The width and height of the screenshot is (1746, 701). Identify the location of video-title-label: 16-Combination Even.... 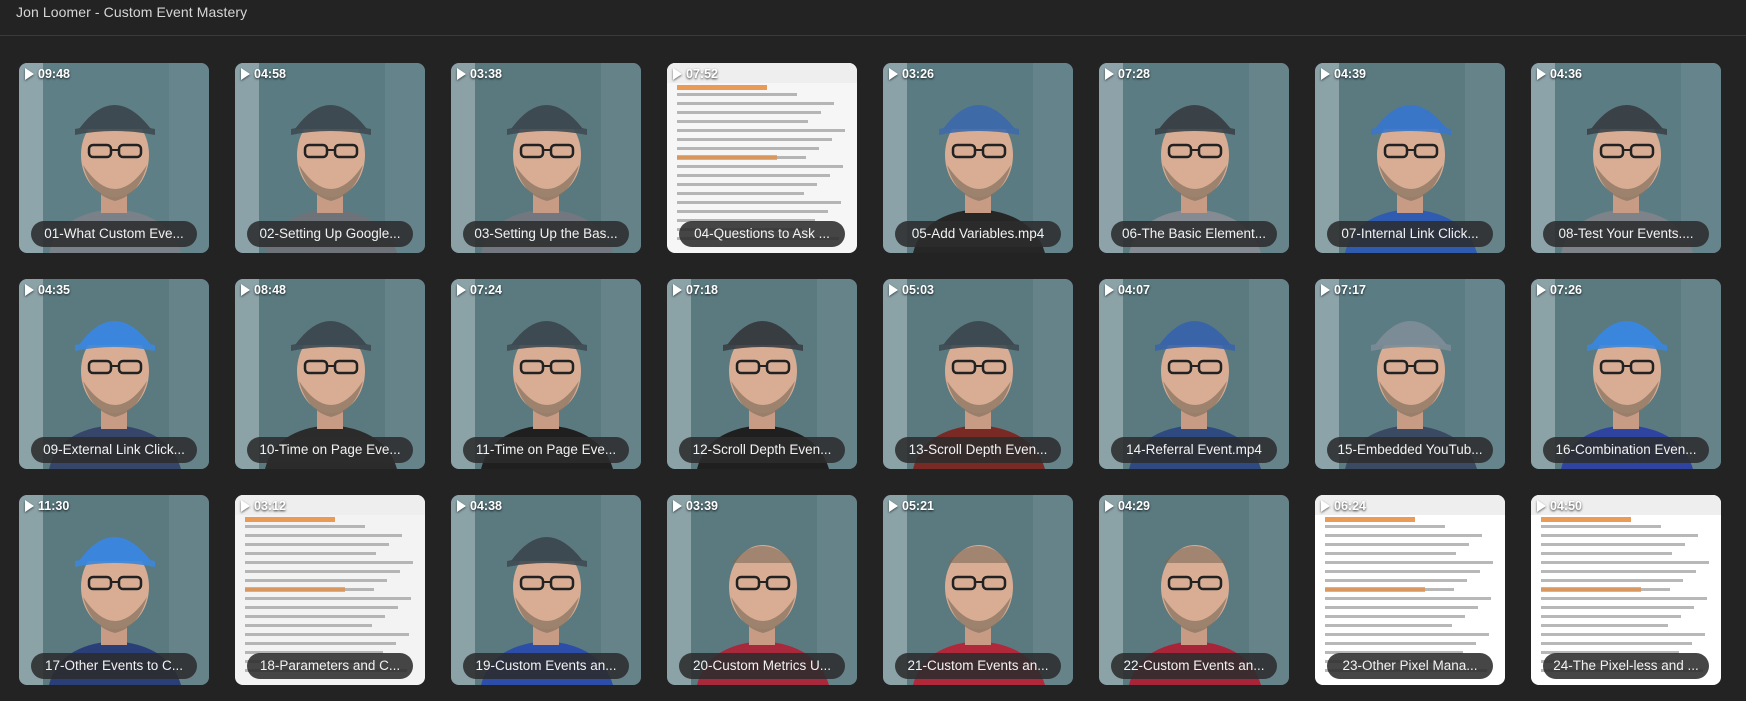
(1626, 450).